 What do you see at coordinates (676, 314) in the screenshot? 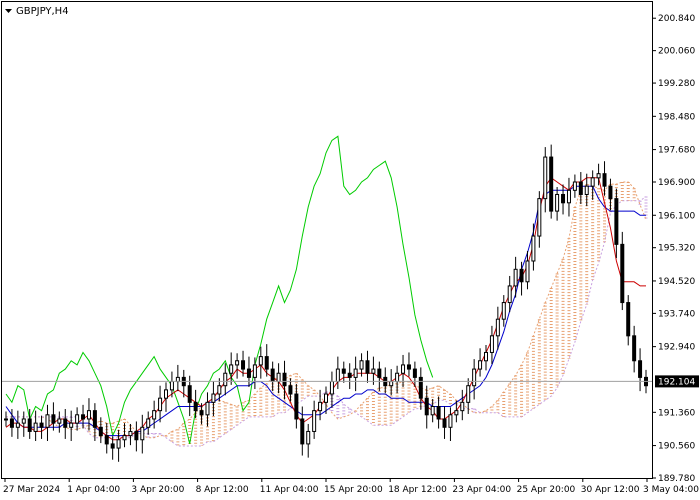
I see `y-tick-label: 193.740` at bounding box center [676, 314].